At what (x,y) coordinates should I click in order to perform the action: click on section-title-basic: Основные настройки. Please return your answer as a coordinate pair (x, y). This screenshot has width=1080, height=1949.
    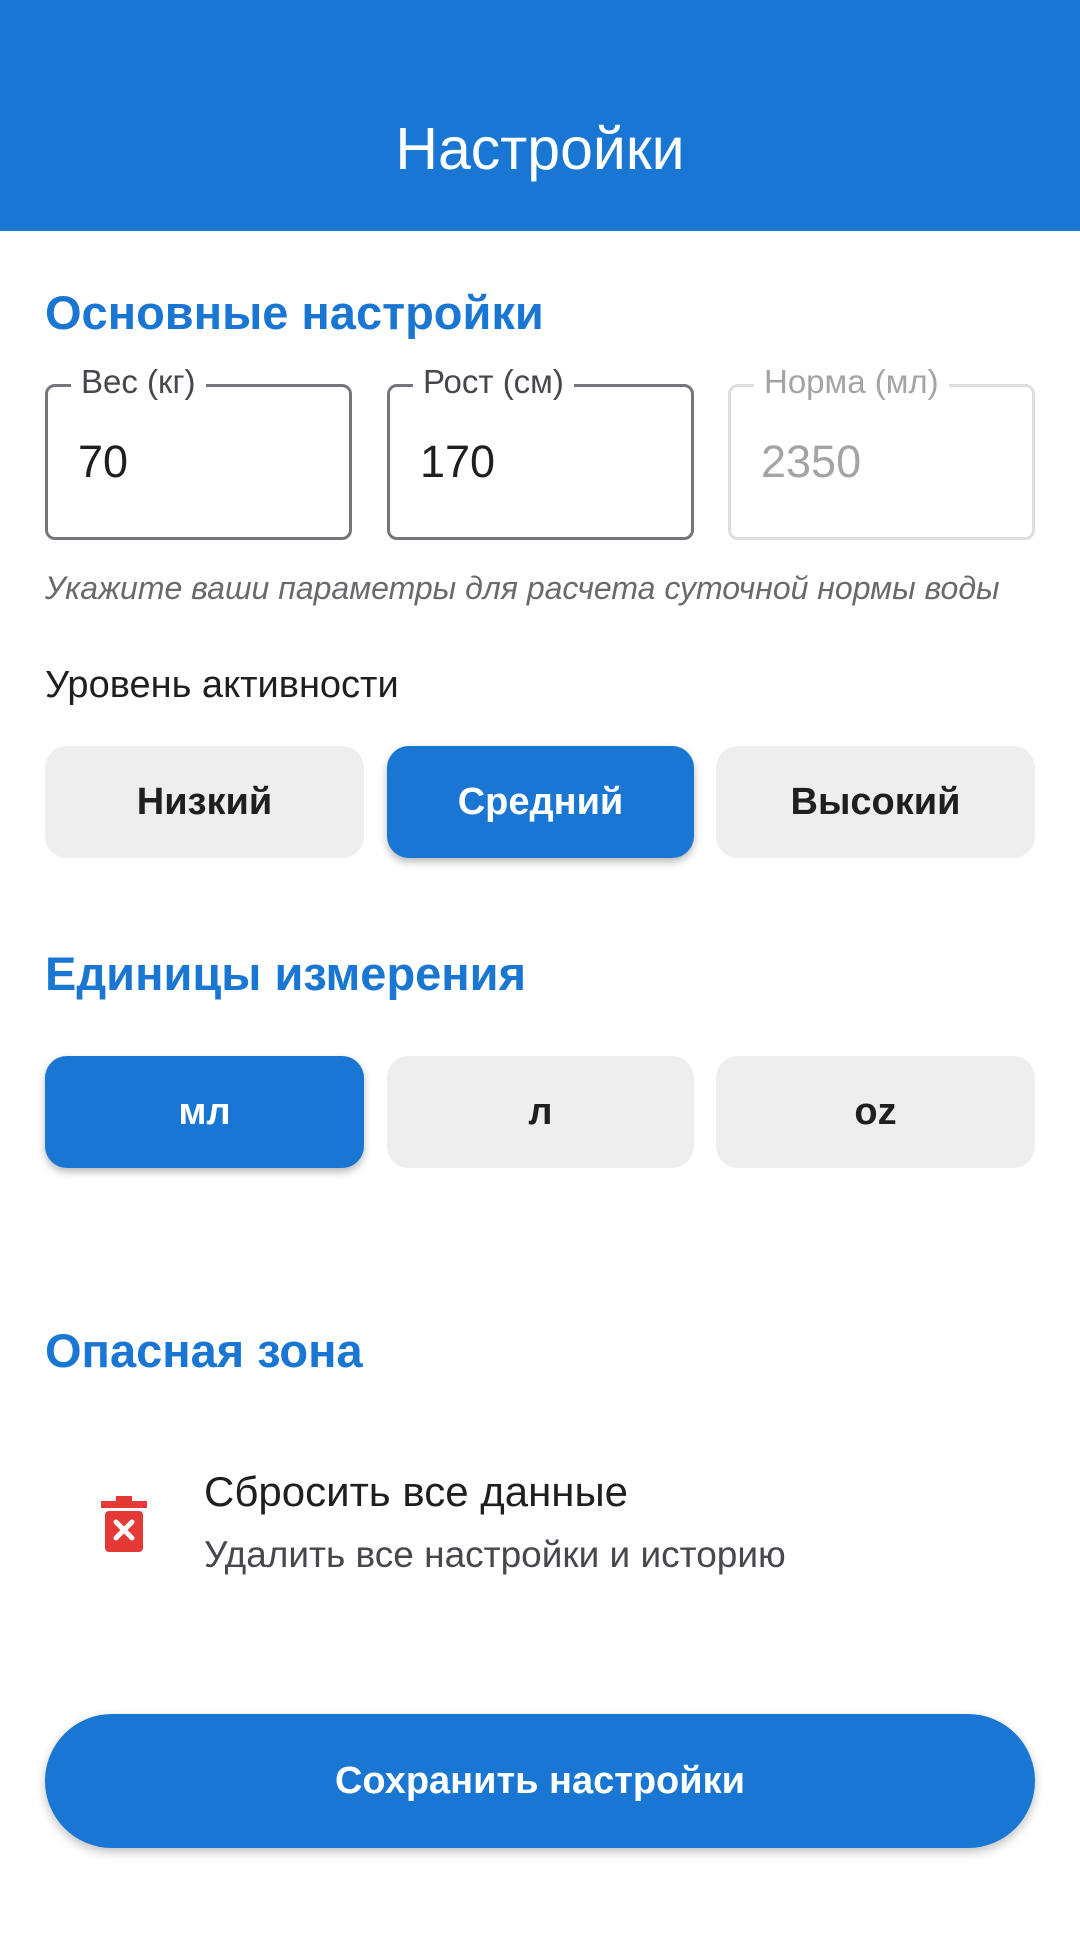
    Looking at the image, I should click on (294, 312).